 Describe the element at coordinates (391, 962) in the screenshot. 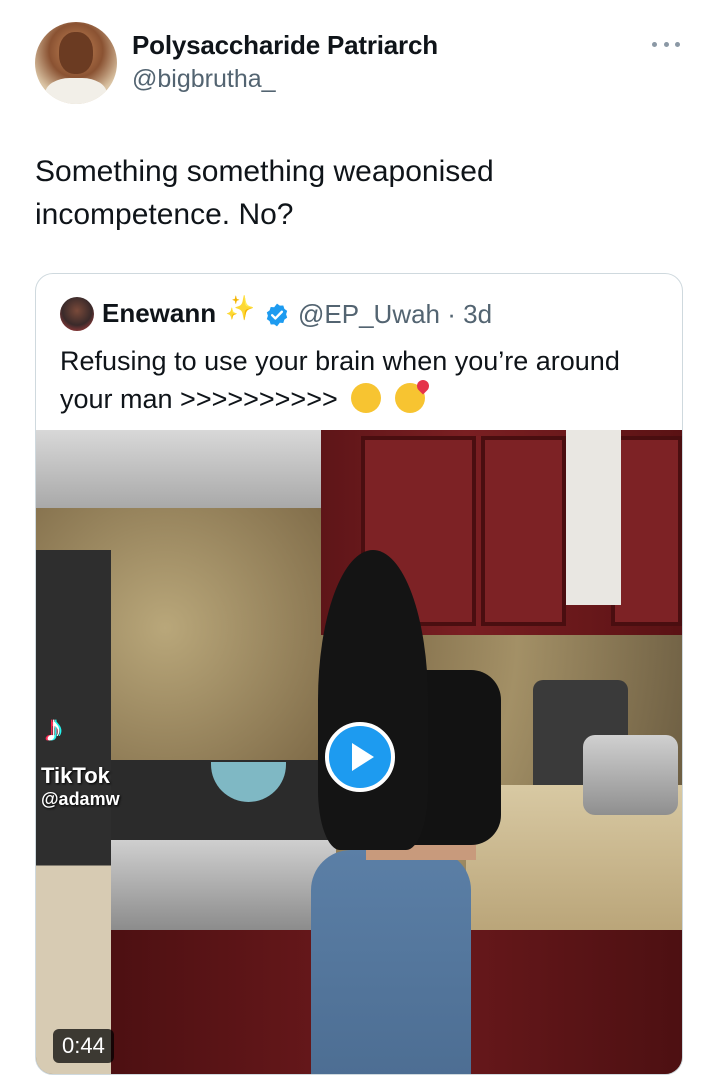

I see `video-frame-person-jeans` at that location.